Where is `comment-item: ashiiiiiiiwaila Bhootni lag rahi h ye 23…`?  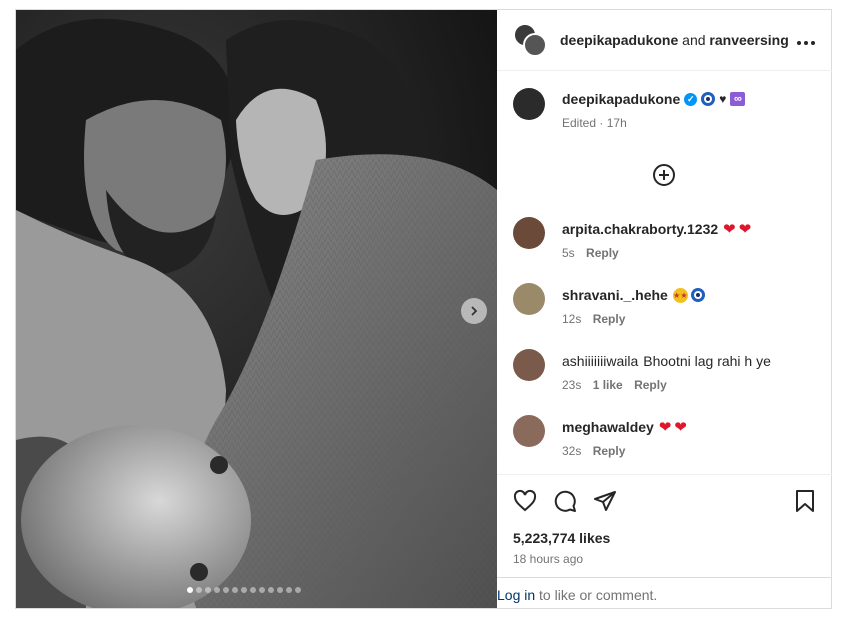 comment-item: ashiiiiiiiwaila Bhootni lag rahi h ye 23… is located at coordinates (642, 370).